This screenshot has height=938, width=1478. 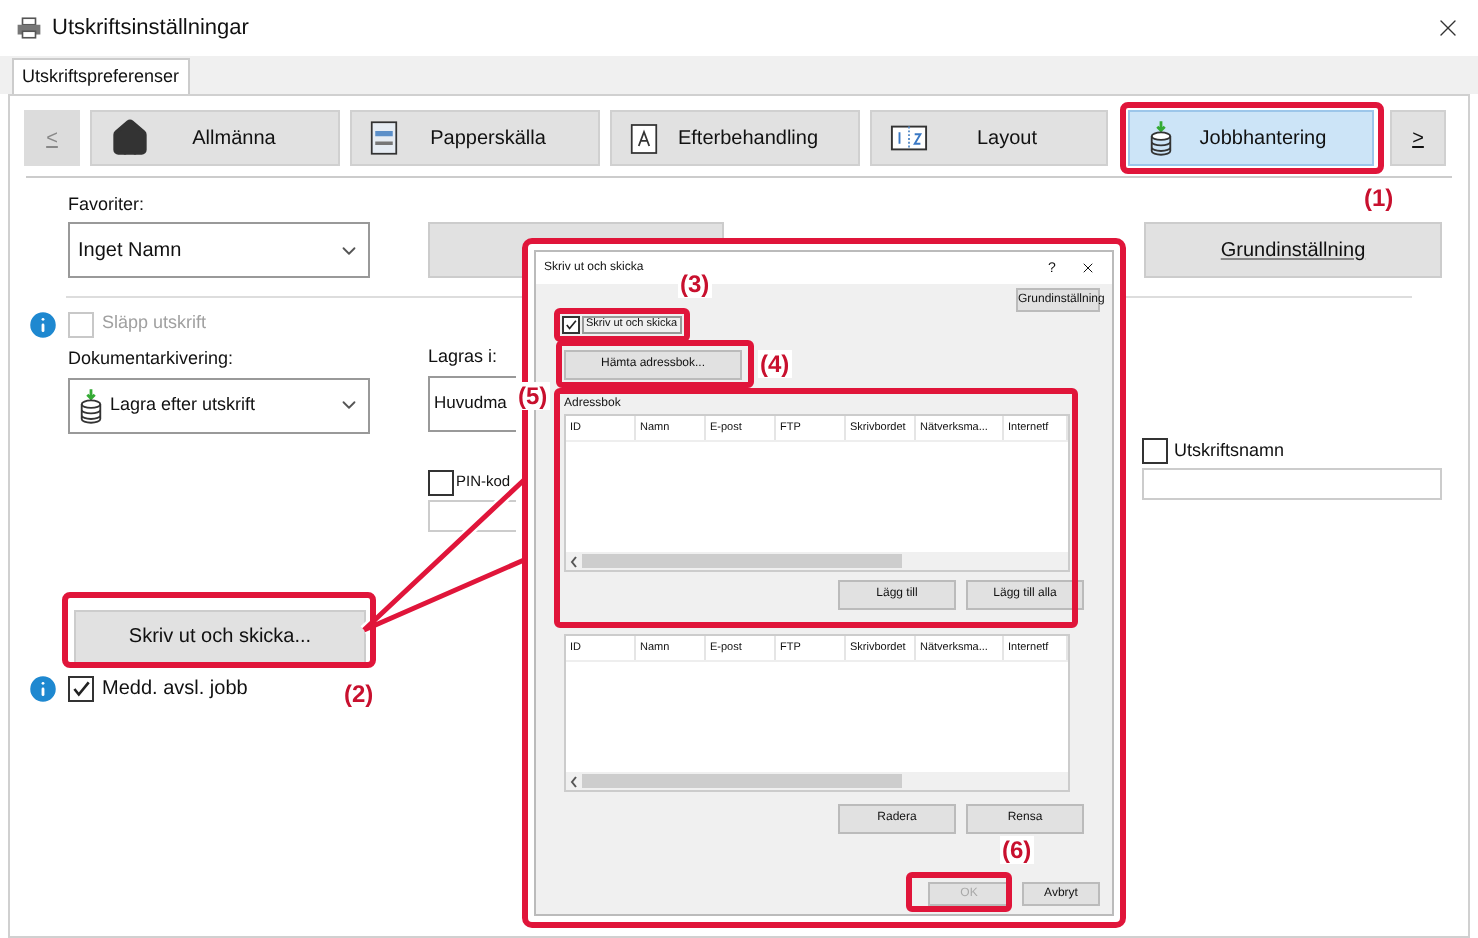 I want to click on store-in-label: Lagras i:, so click(x=464, y=357).